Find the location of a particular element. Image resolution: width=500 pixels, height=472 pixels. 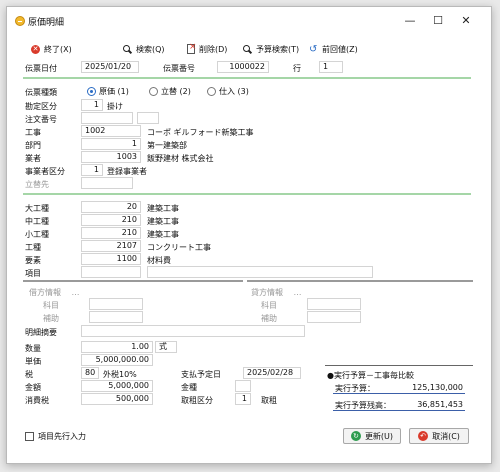

vendor-label: 業者 is located at coordinates (33, 158).